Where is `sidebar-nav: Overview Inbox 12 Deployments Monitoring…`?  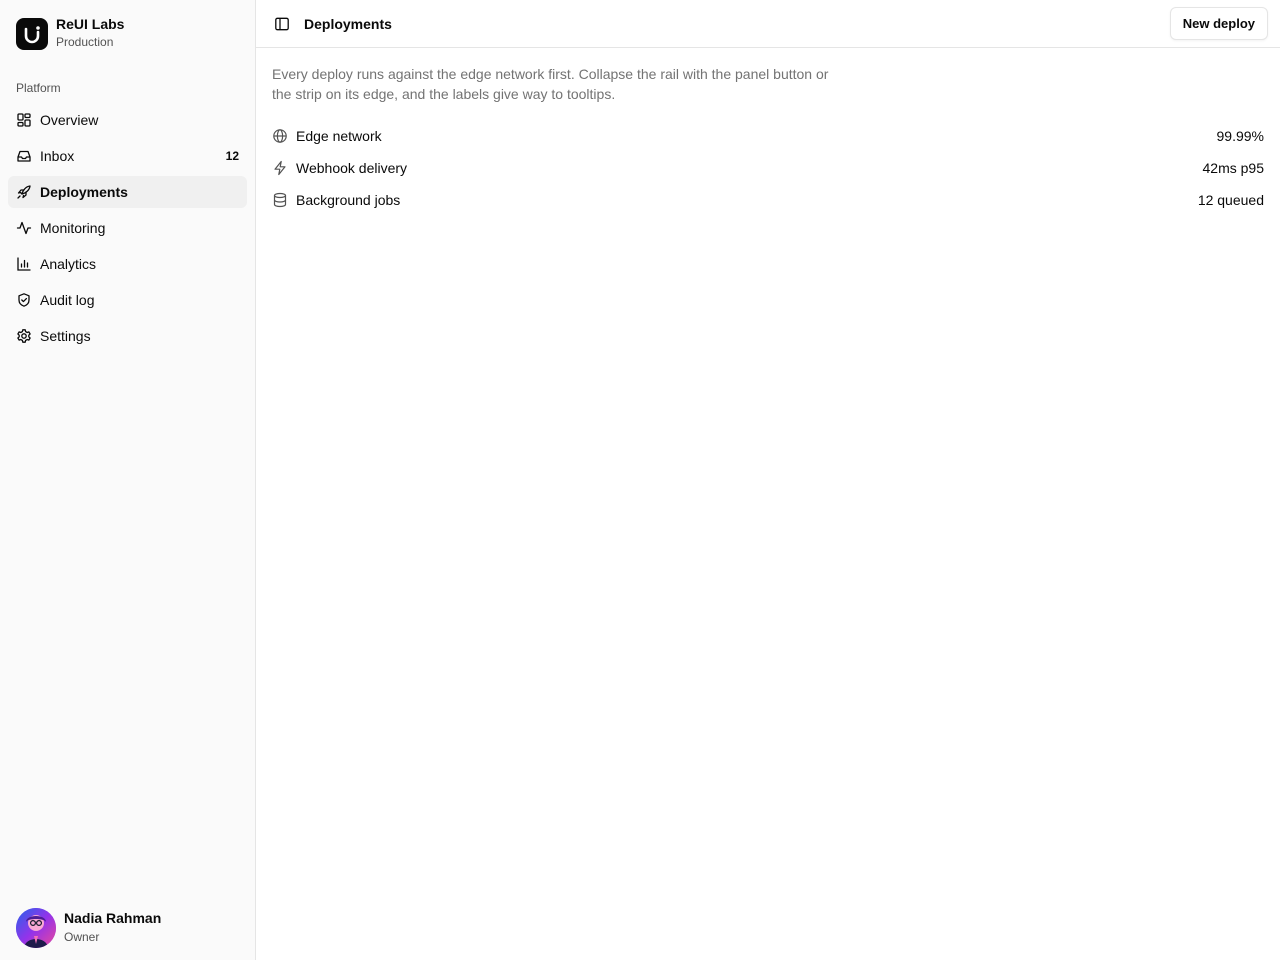 sidebar-nav: Overview Inbox 12 Deployments Monitoring… is located at coordinates (127, 230).